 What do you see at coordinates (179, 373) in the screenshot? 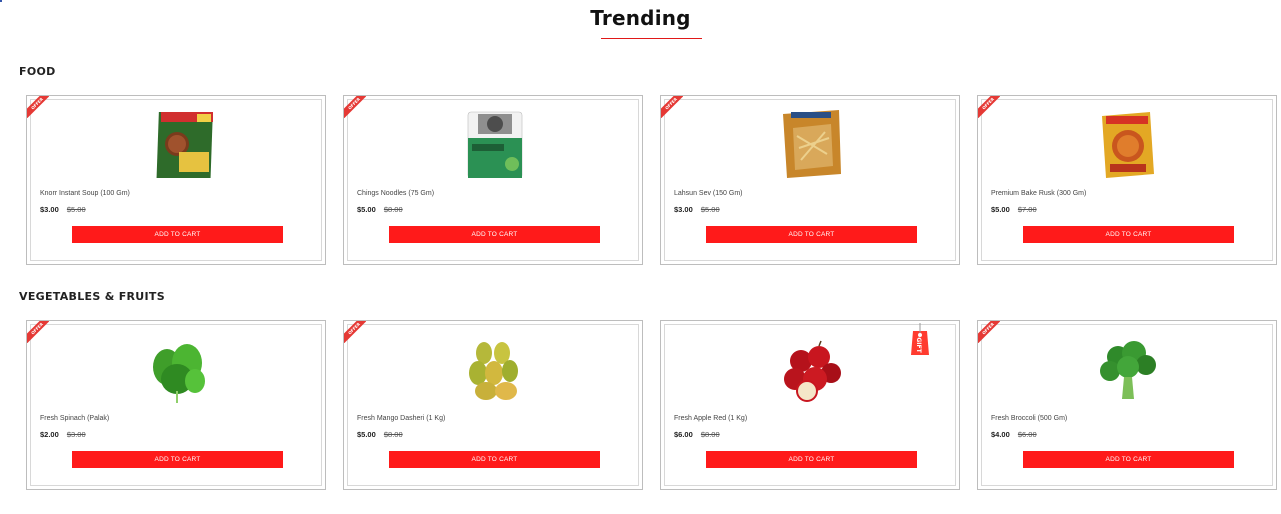
I see `spinach-icon` at bounding box center [179, 373].